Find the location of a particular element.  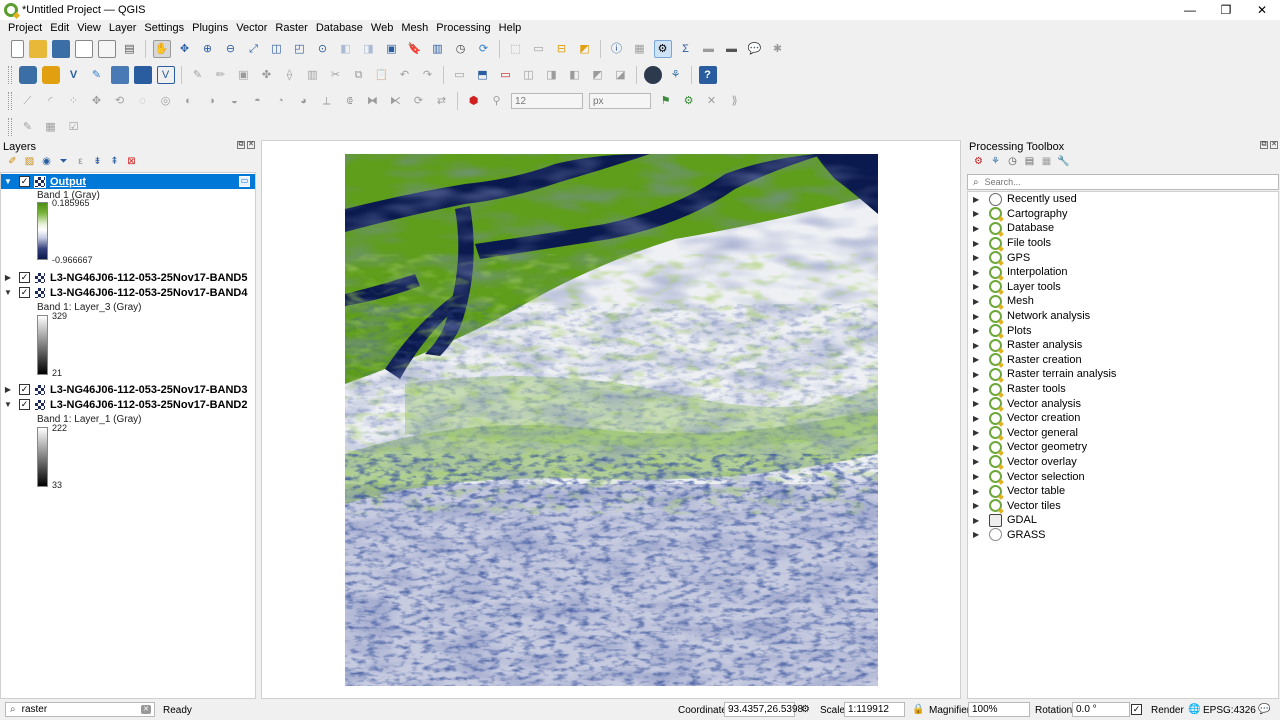

new-print-layout-icon is located at coordinates (83, 49).